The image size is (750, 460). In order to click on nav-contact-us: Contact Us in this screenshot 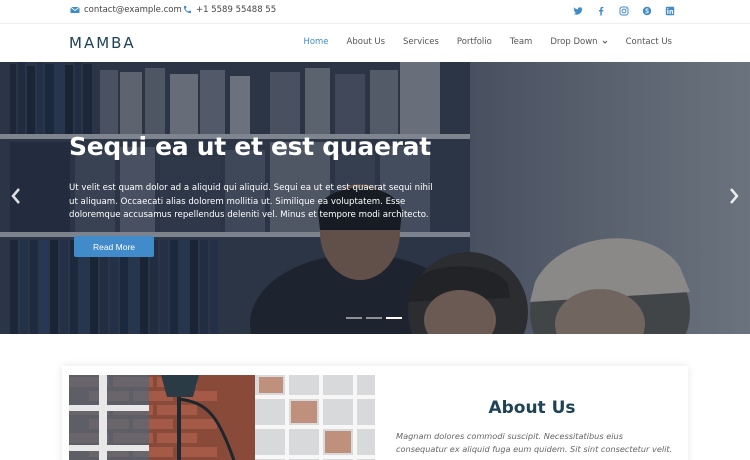, I will do `click(649, 42)`.